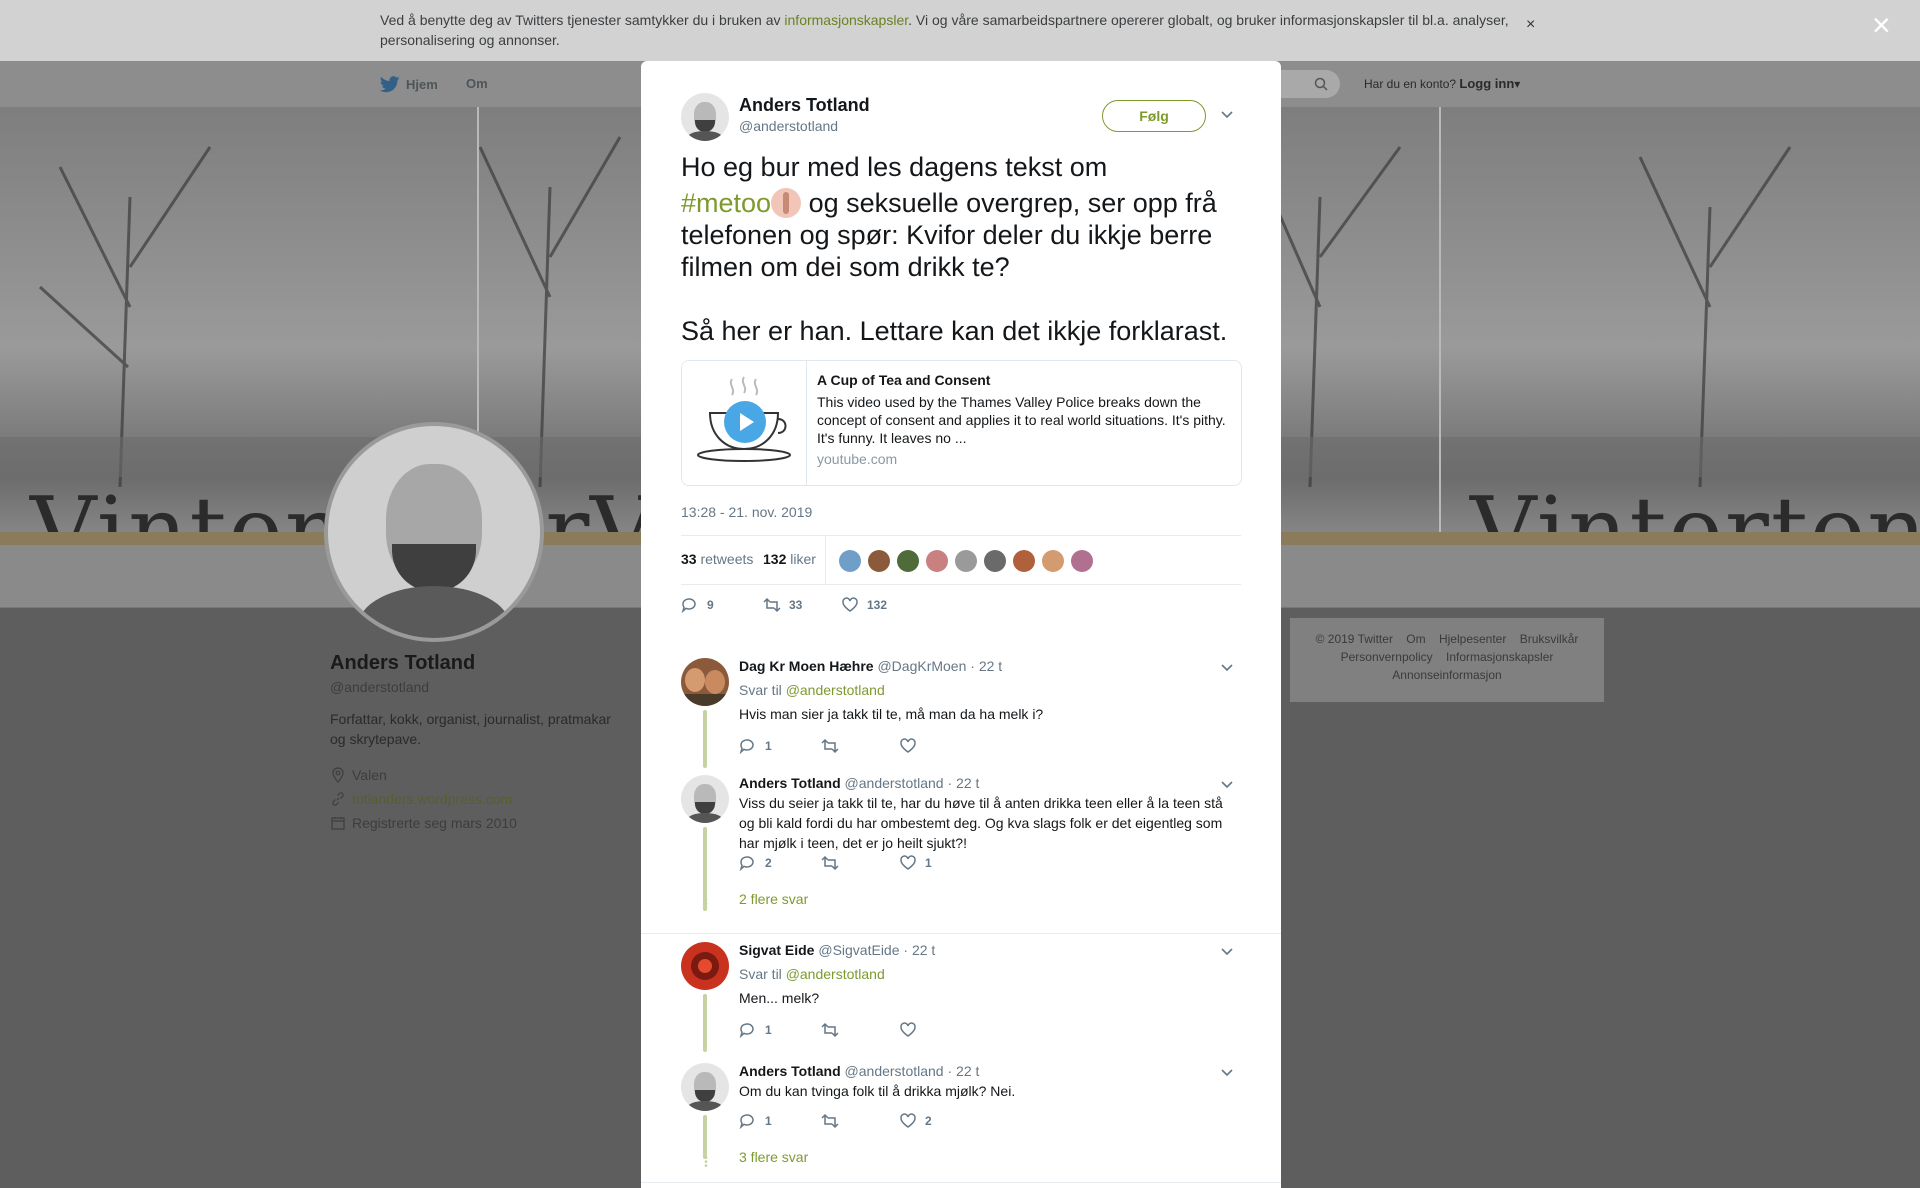 Image resolution: width=1920 pixels, height=1188 pixels. What do you see at coordinates (857, 459) in the screenshot?
I see `card-domain: youtube.com` at bounding box center [857, 459].